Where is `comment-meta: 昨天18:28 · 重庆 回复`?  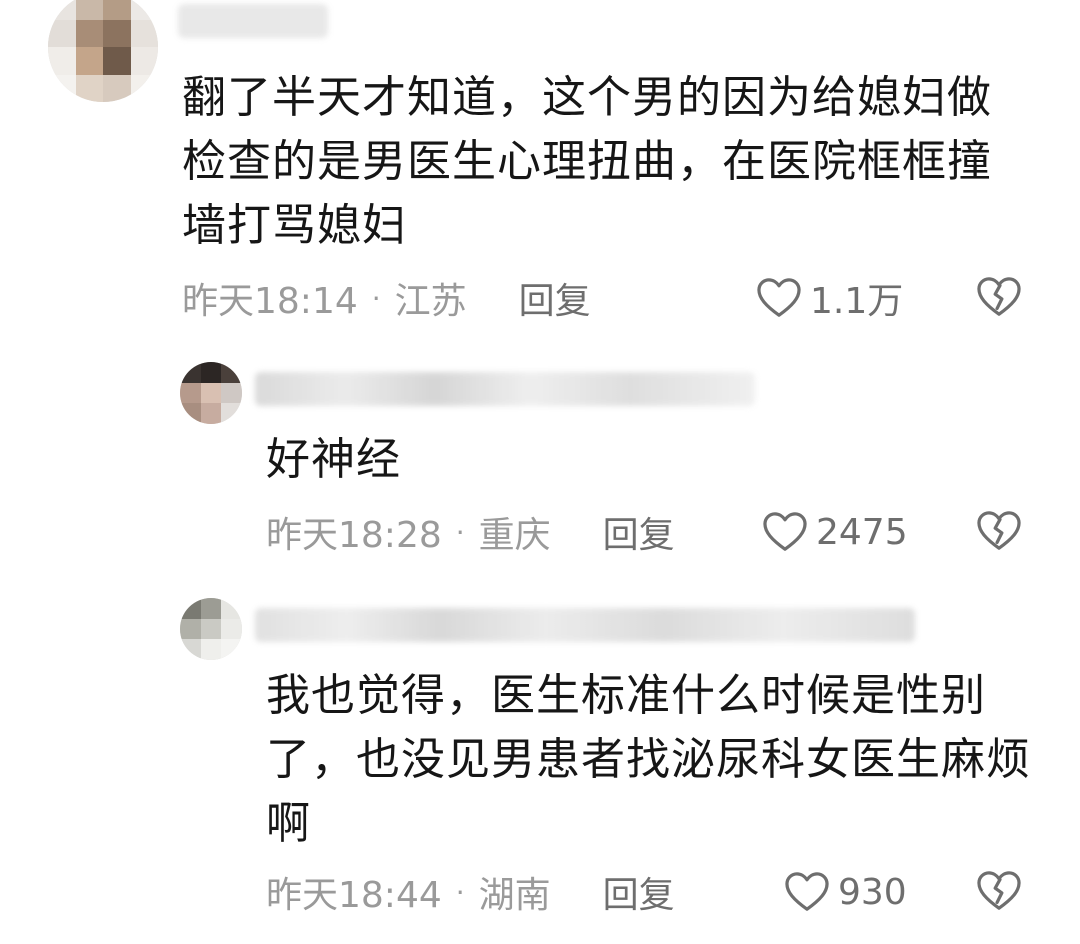 comment-meta: 昨天18:28 · 重庆 回复 is located at coordinates (470, 532).